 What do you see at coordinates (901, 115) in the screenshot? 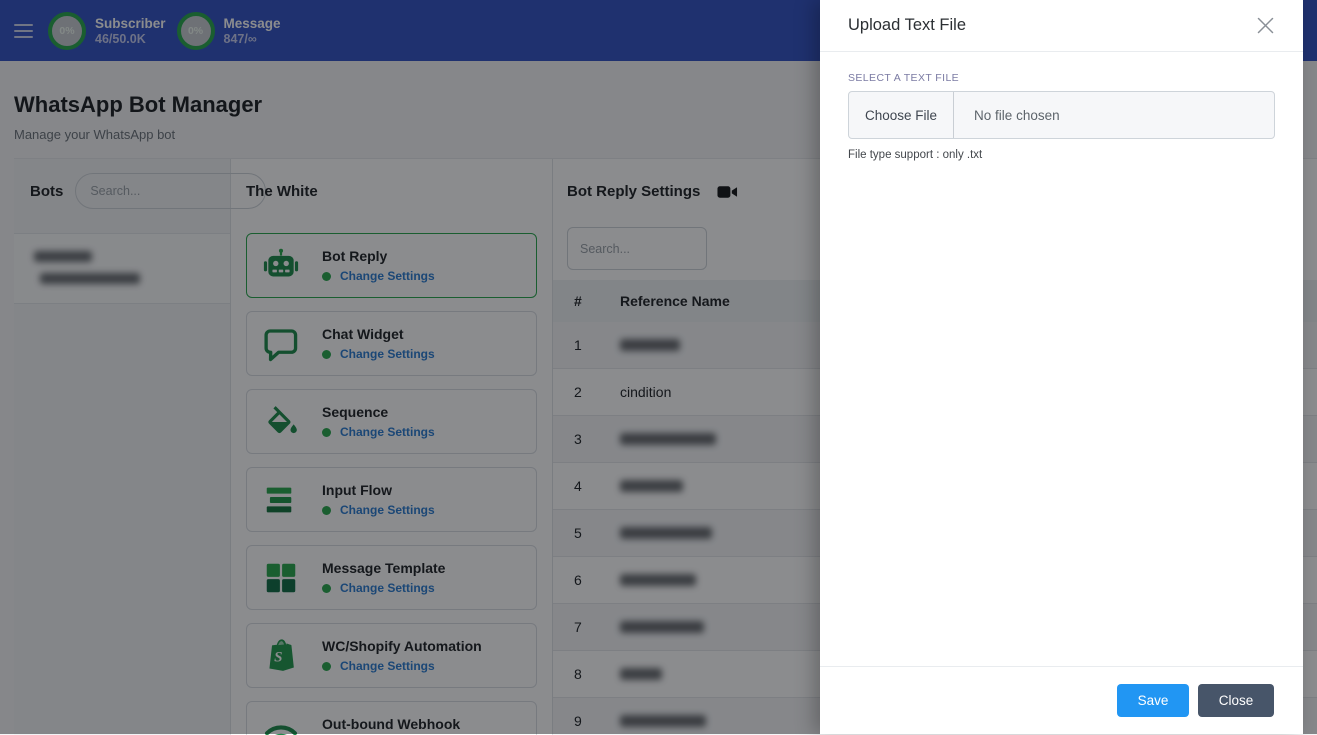
I see `choose-file-button: Choose File` at bounding box center [901, 115].